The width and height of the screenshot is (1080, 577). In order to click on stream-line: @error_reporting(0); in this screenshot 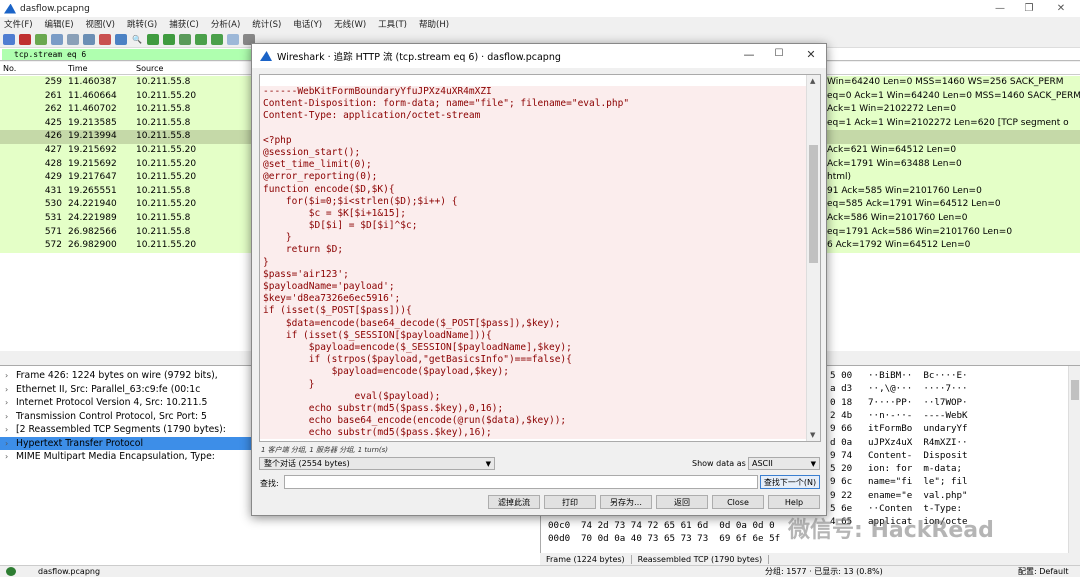, I will do `click(534, 177)`.